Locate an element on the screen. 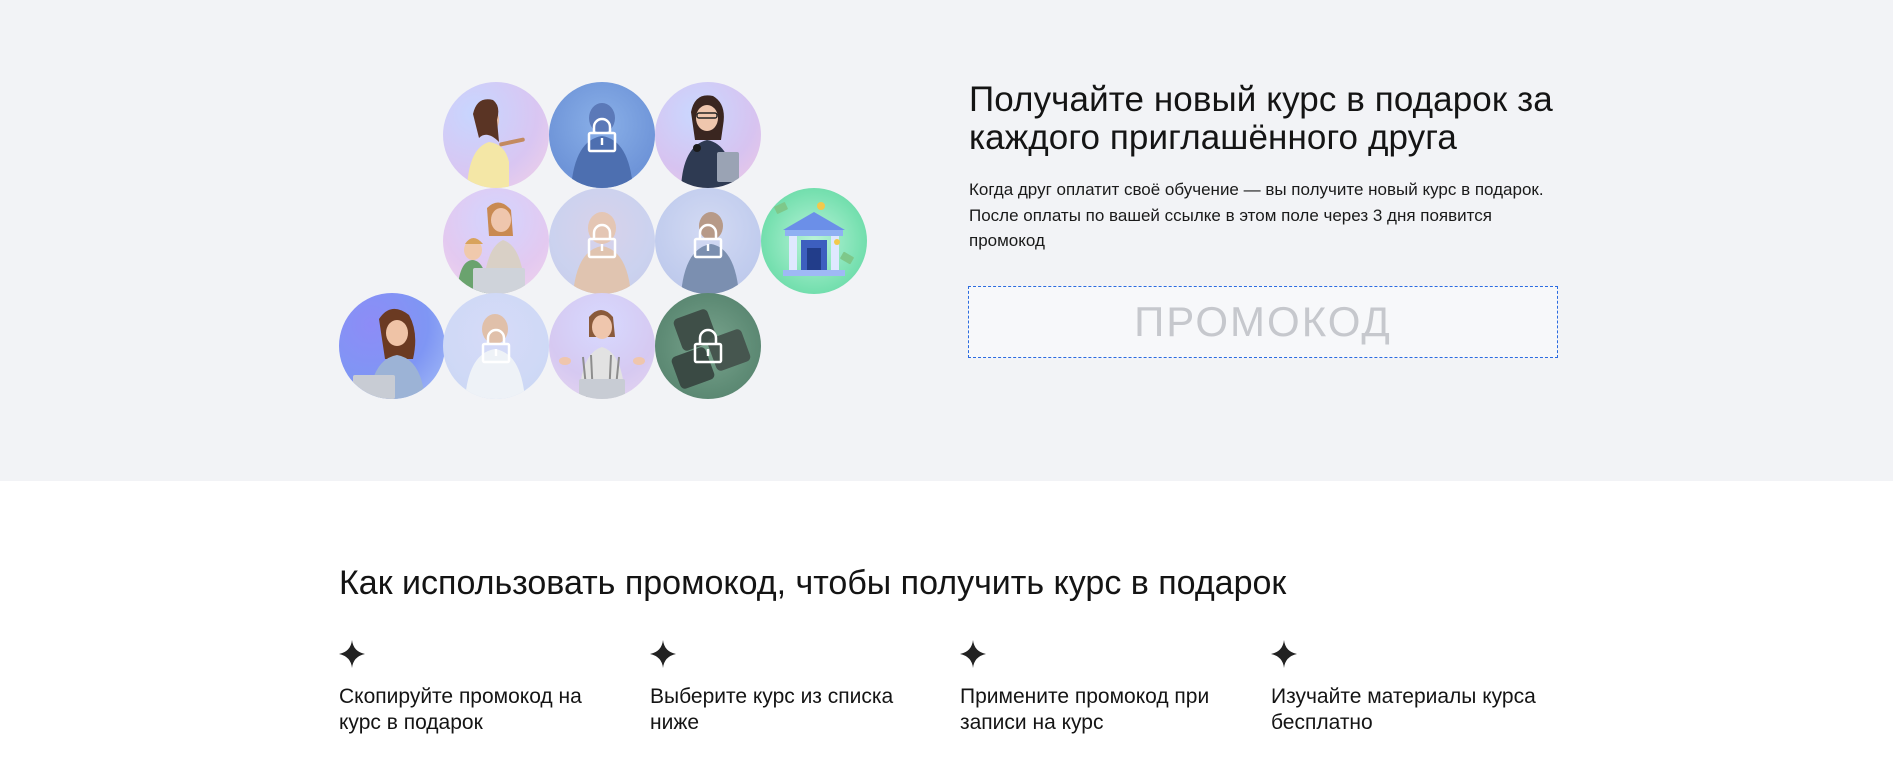  avatar-mother-child is located at coordinates (496, 241).